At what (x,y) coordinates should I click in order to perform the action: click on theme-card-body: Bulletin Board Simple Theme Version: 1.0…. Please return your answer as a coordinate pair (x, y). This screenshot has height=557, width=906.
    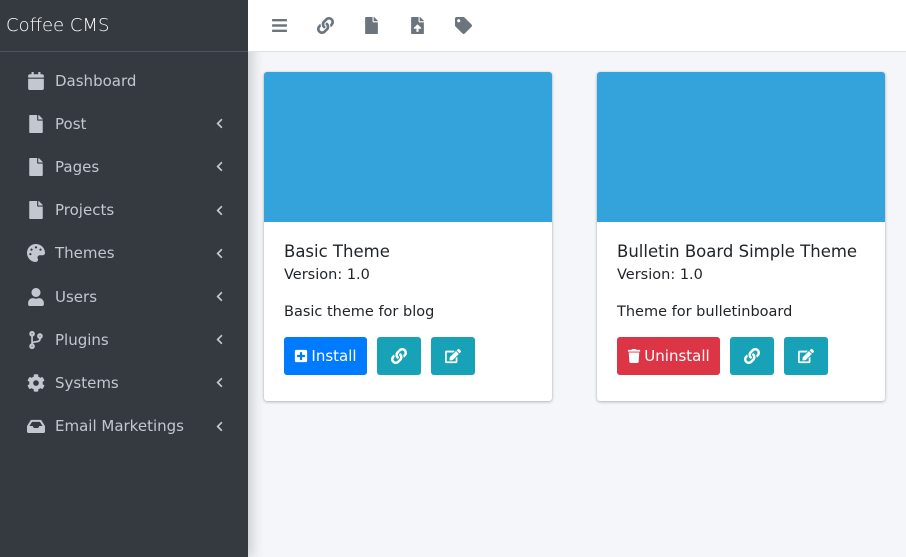
    Looking at the image, I should click on (741, 307).